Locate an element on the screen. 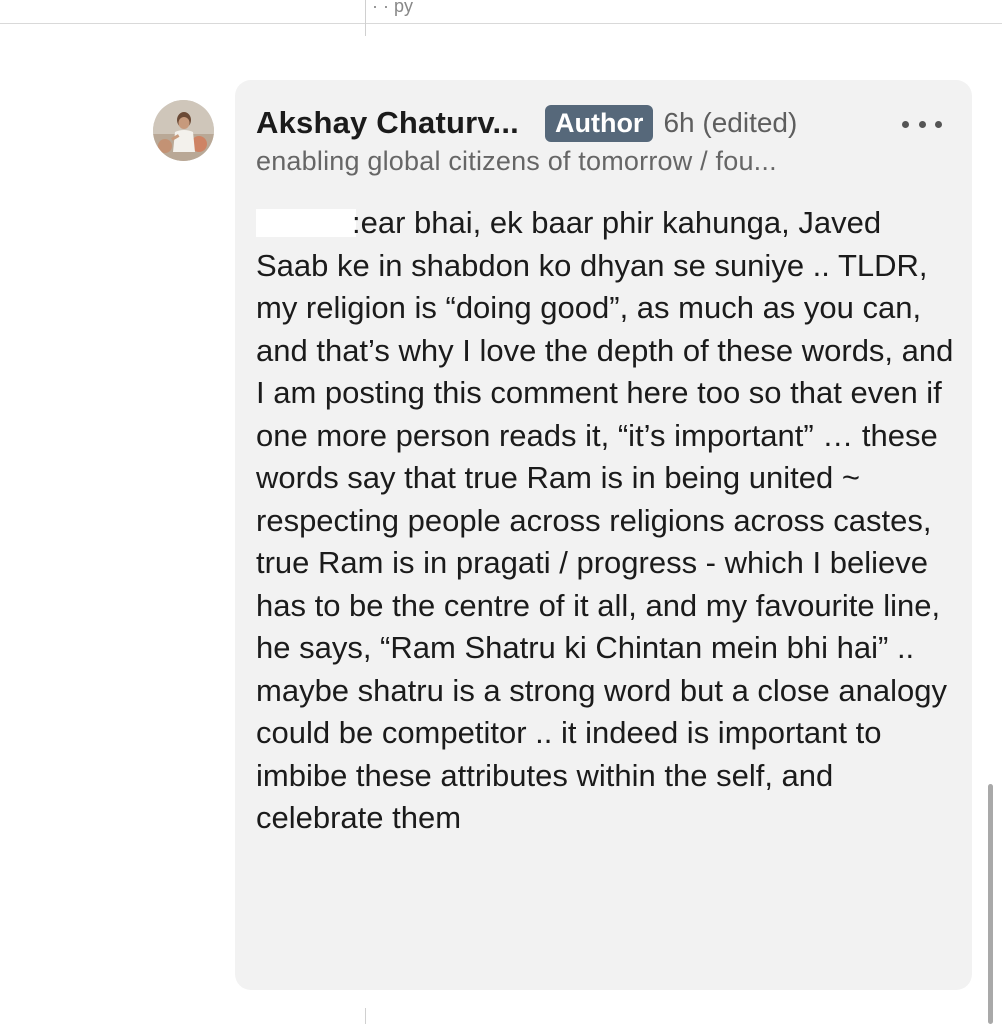  comment-header: Akshay Chaturv... Author 6h (edited) is located at coordinates (606, 123).